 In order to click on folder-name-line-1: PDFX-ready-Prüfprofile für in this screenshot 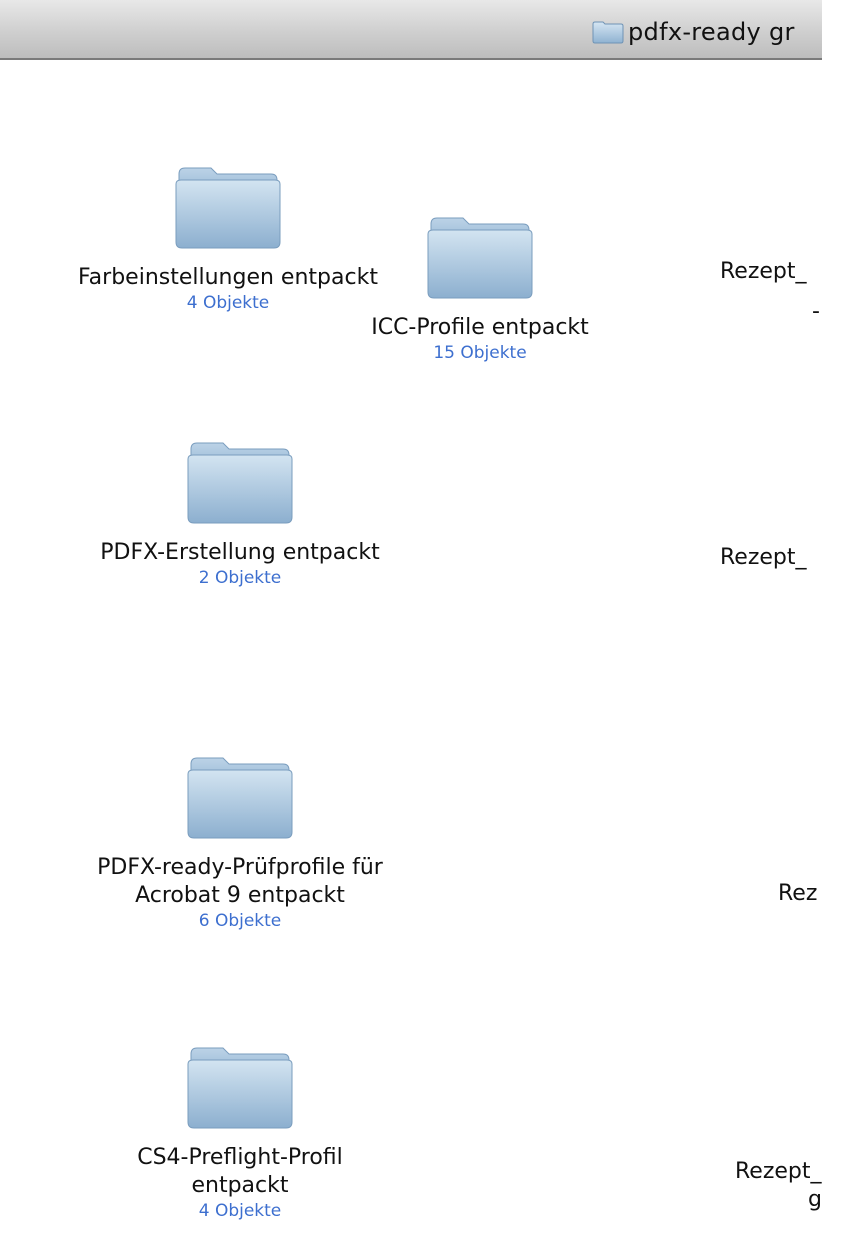, I will do `click(240, 867)`.